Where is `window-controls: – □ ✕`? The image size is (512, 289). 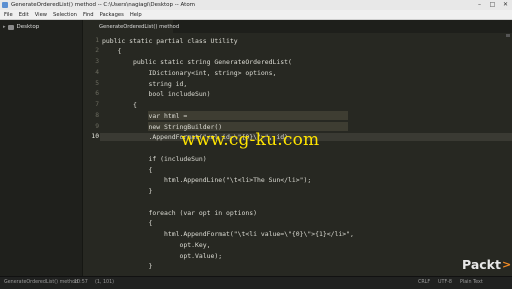
window-controls: – □ ✕ is located at coordinates (492, 5).